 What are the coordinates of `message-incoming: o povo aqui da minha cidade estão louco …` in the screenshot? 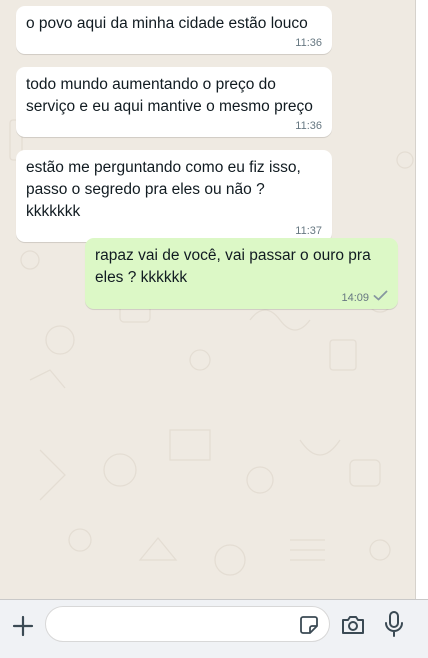 It's located at (174, 30).